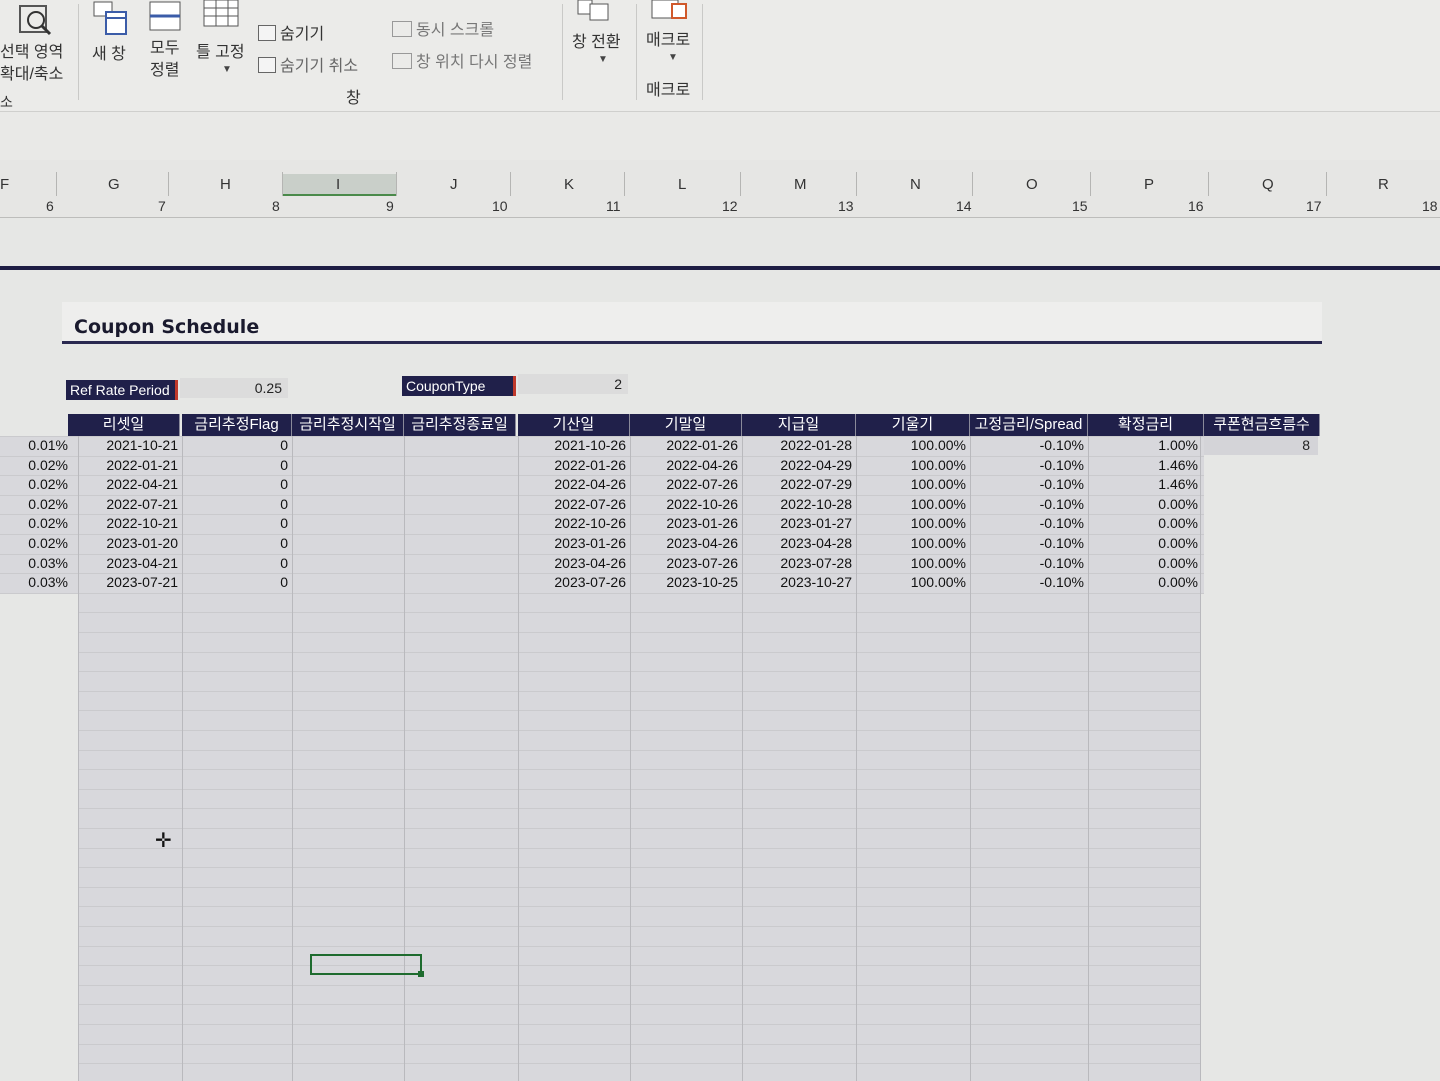 Image resolution: width=1440 pixels, height=1081 pixels. Describe the element at coordinates (291, 32) in the screenshot. I see `hide-button: 숨기기` at that location.